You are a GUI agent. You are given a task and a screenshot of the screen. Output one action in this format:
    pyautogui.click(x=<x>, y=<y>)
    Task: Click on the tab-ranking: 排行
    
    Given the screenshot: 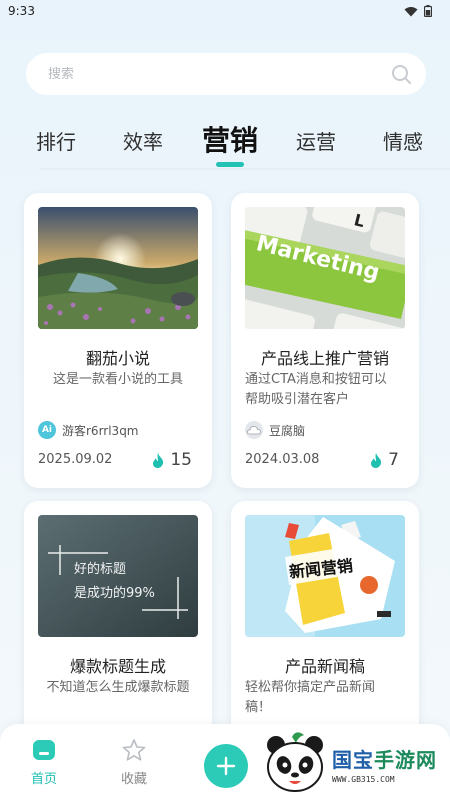 What is the action you would take?
    pyautogui.click(x=56, y=140)
    